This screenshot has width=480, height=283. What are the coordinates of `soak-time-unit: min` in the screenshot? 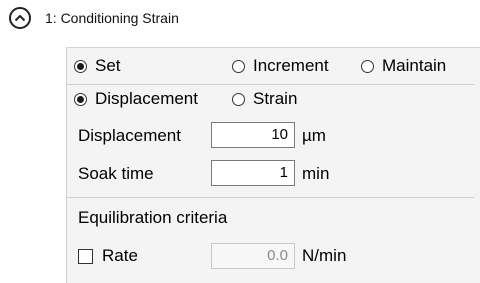 It's located at (316, 173).